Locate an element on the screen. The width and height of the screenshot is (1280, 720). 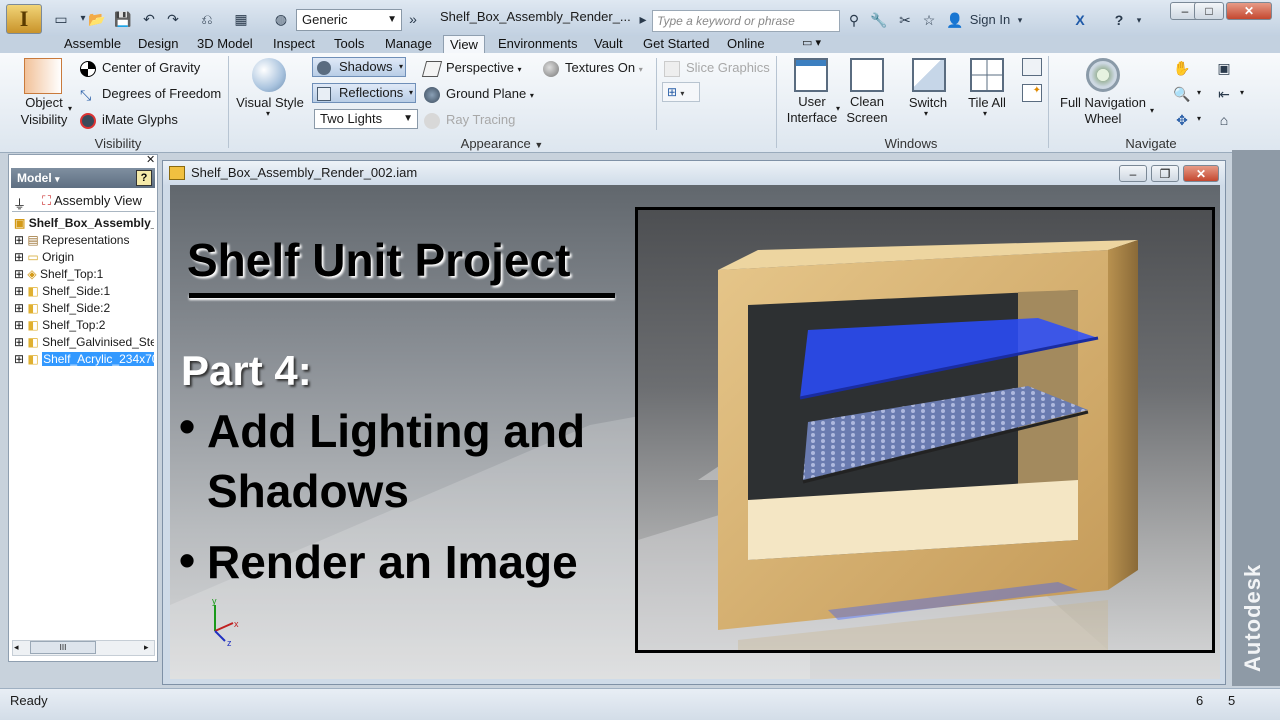
tab-inspect: Inspect is located at coordinates (294, 44).